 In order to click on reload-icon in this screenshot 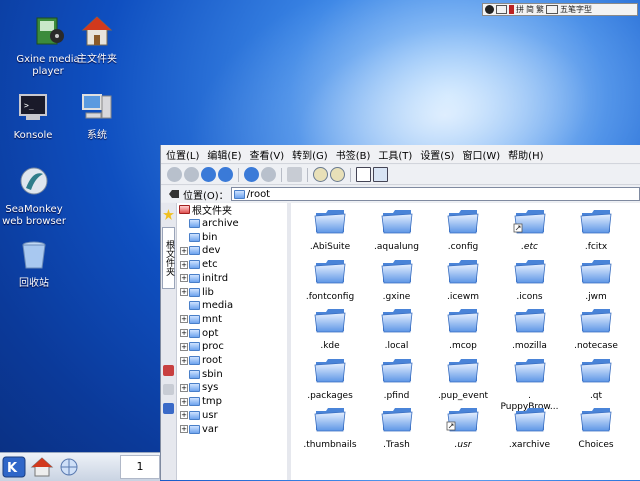, I will do `click(251, 174)`.